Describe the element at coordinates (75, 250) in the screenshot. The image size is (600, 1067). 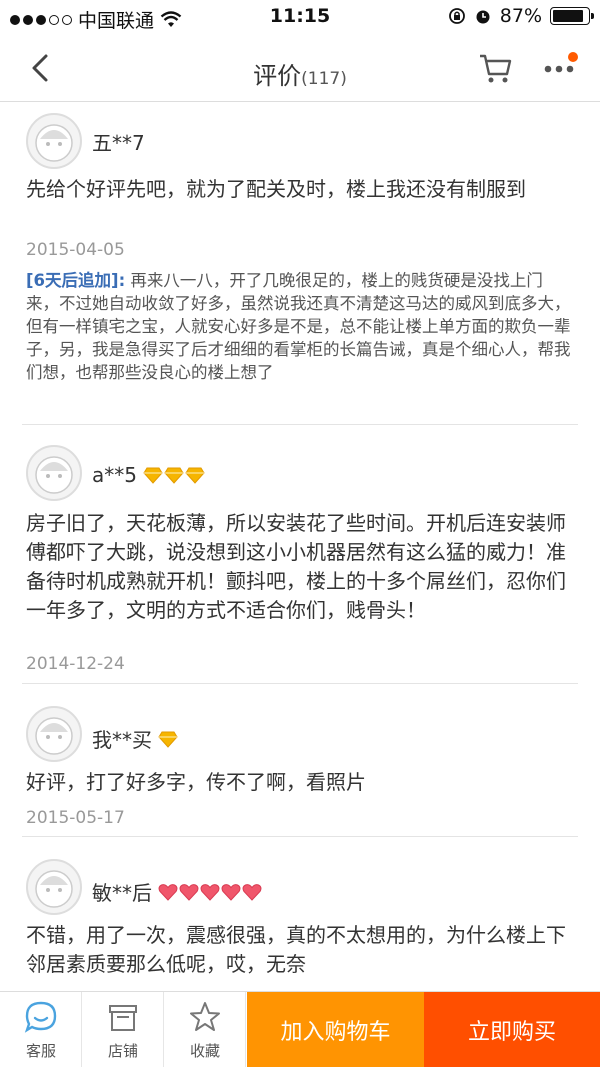
I see `review-date: 2015-04-05` at that location.